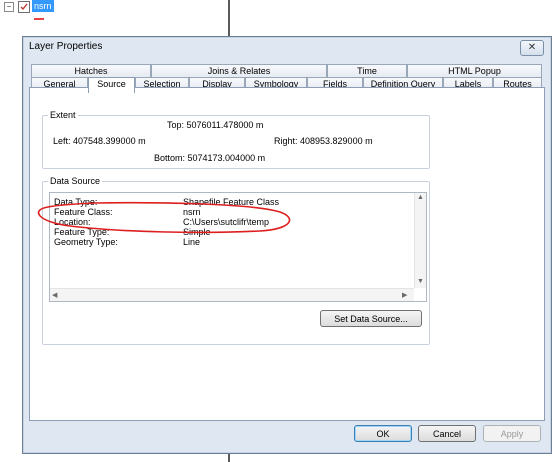 The height and width of the screenshot is (462, 558). I want to click on red-annotation-ellipse, so click(164, 217).